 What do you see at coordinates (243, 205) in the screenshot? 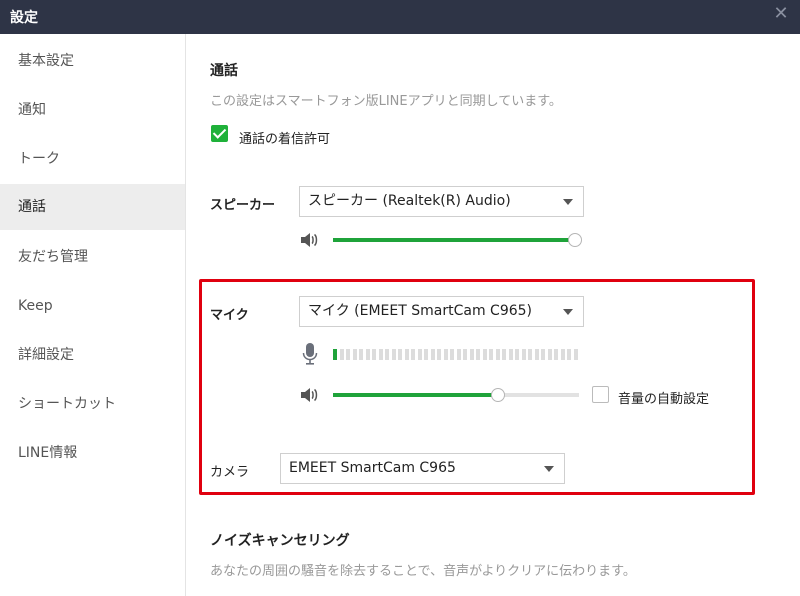
I see `speaker-label: スピーカー` at bounding box center [243, 205].